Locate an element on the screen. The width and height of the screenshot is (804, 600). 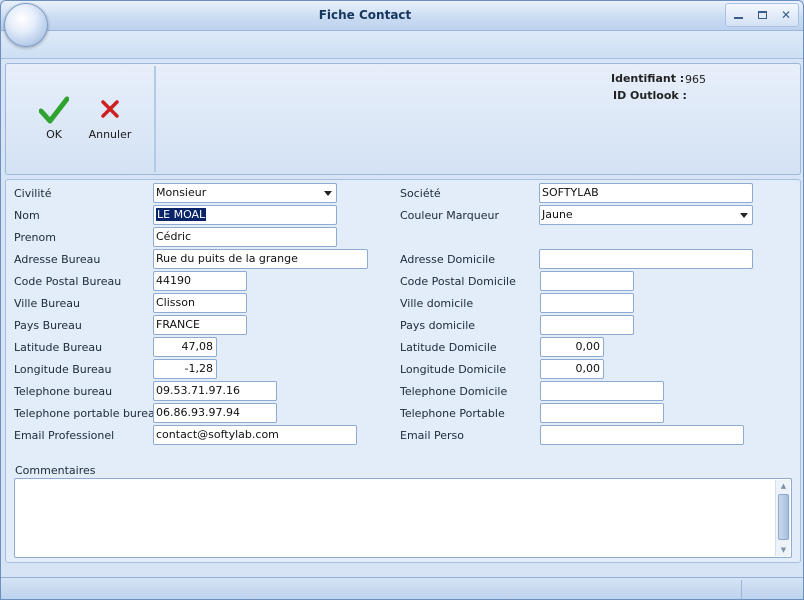
close-icon: ✕ is located at coordinates (786, 15).